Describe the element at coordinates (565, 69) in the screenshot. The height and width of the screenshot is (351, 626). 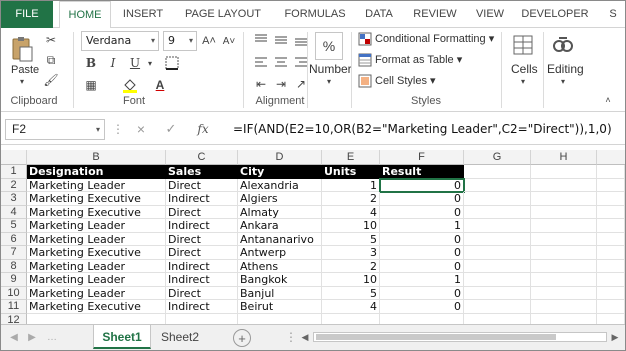
I see `editing-button: Editing` at that location.